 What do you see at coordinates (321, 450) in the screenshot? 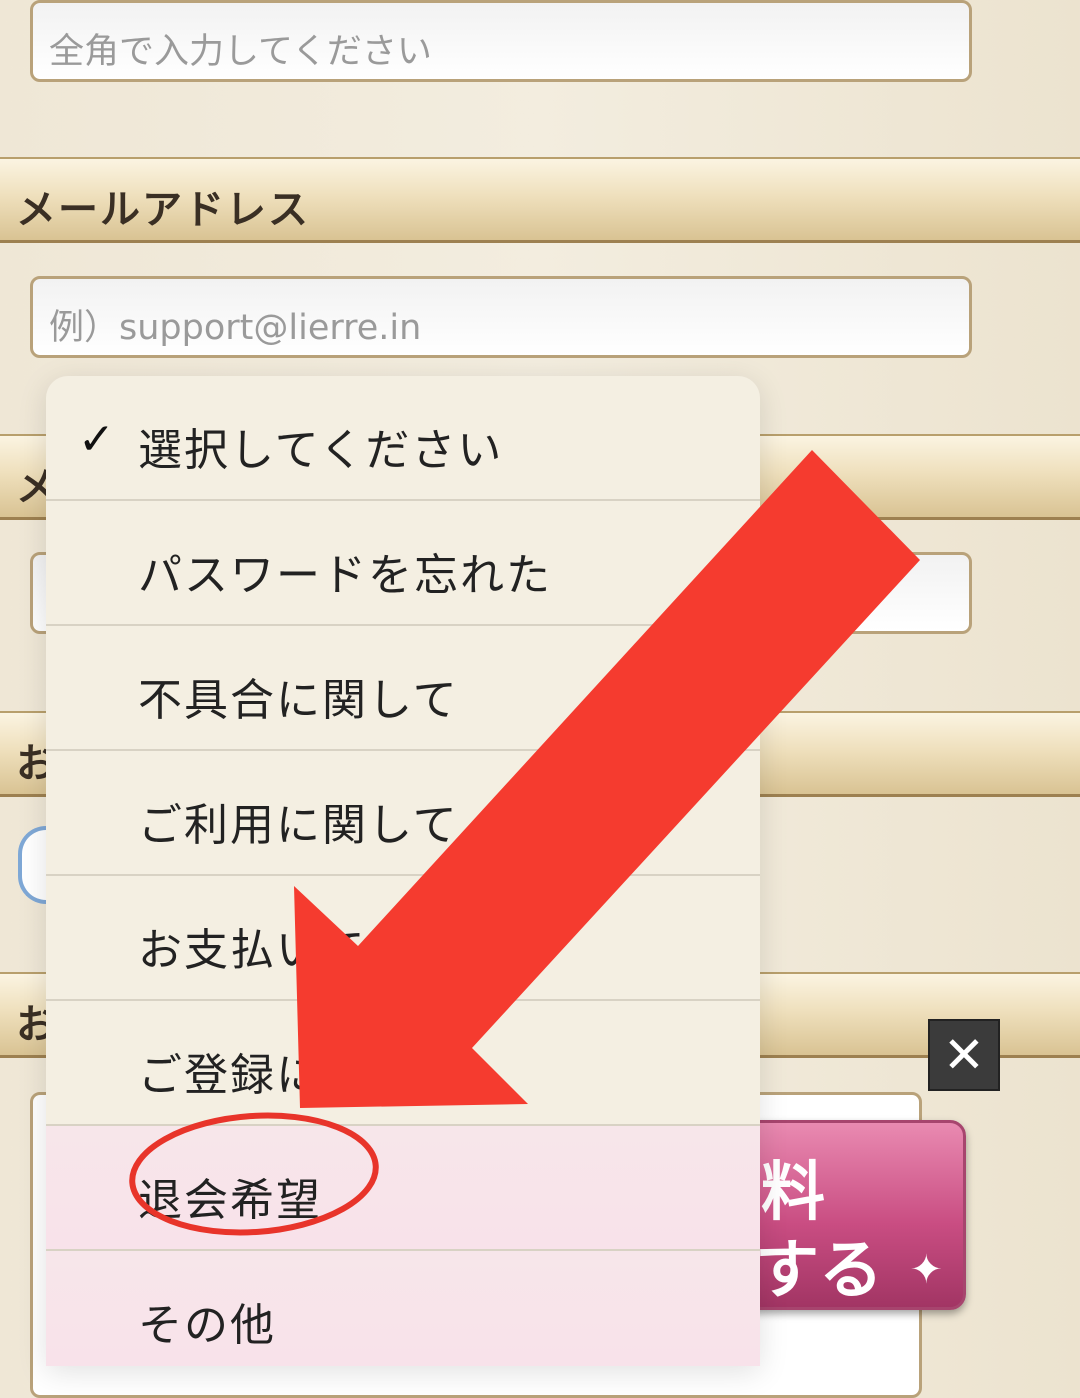
I see `dropdown-option-label: 選択してください` at bounding box center [321, 450].